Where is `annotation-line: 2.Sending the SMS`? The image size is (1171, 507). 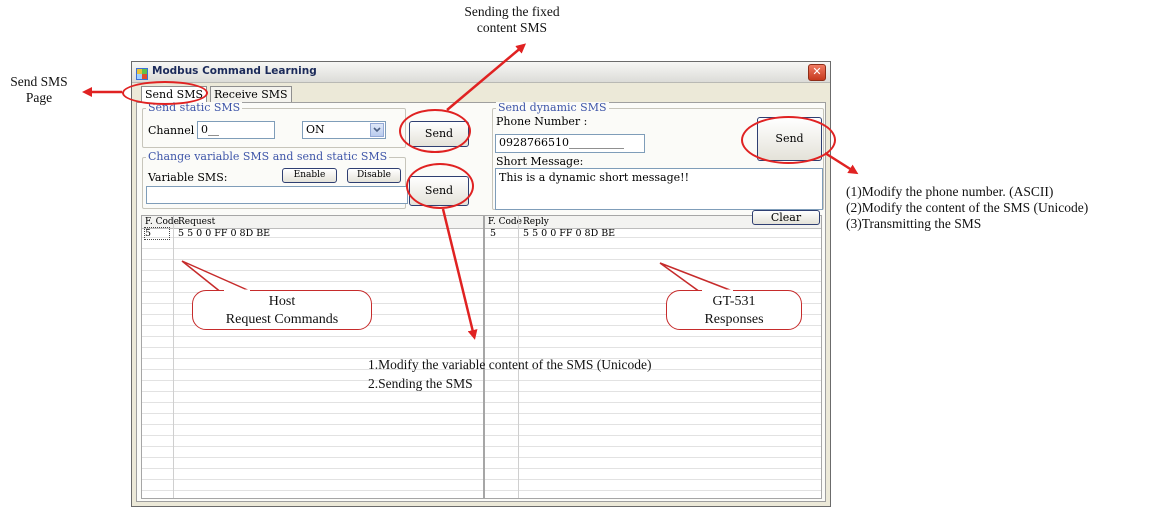 annotation-line: 2.Sending the SMS is located at coordinates (420, 383).